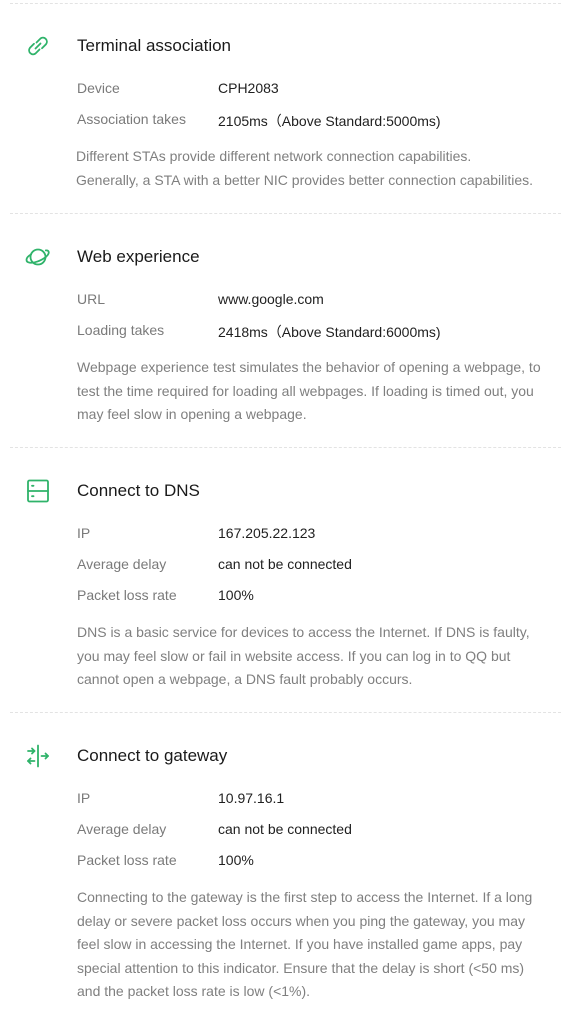  I want to click on section-header: Connect to DNS, so click(285, 492).